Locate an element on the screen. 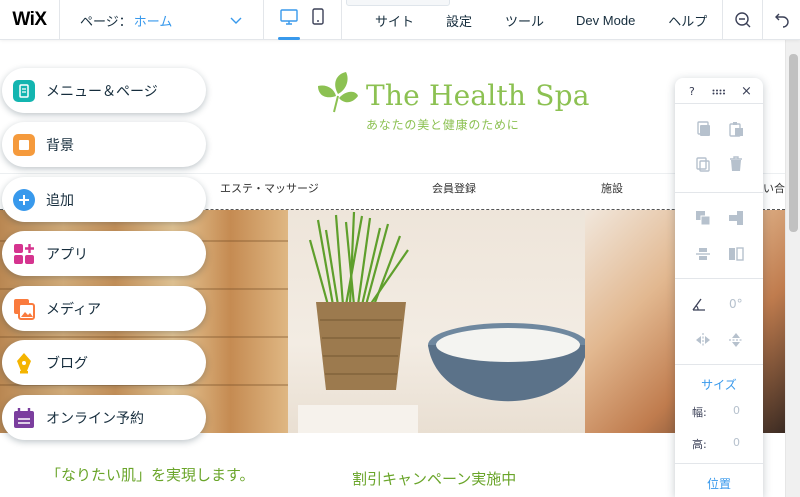 Image resolution: width=800 pixels, height=497 pixels. paste-icon is located at coordinates (736, 129).